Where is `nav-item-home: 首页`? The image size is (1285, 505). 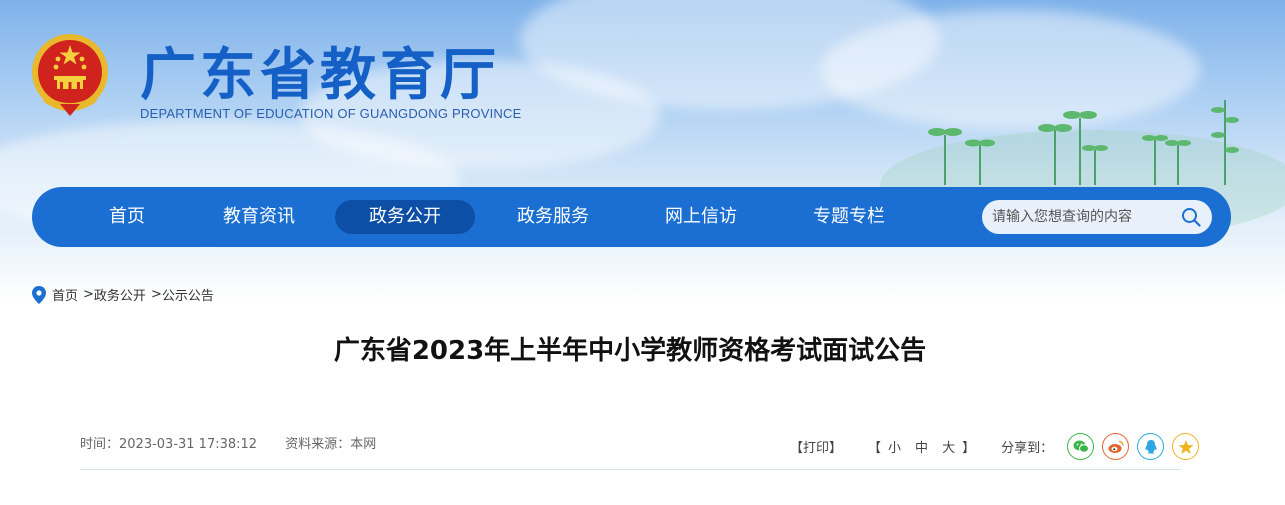 nav-item-home: 首页 is located at coordinates (127, 217).